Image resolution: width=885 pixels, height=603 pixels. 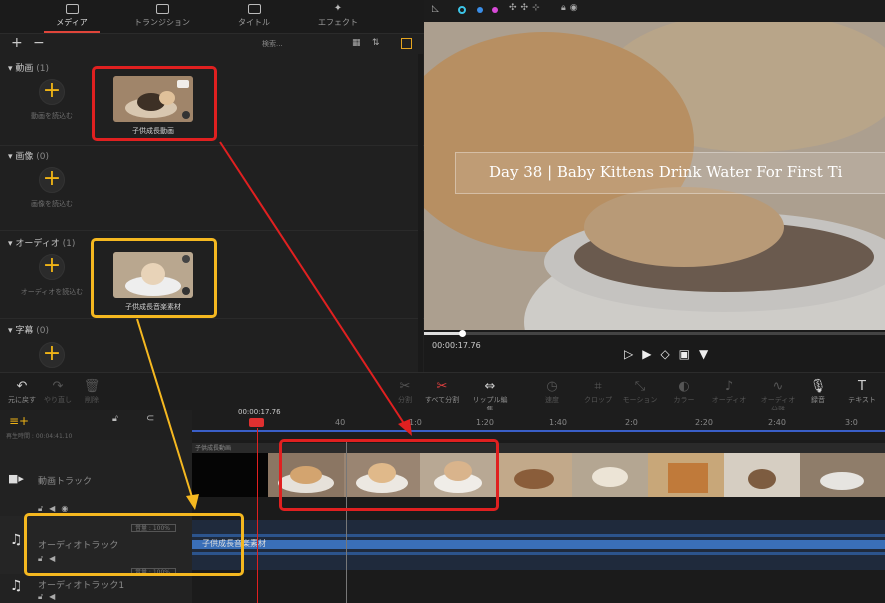 What do you see at coordinates (192, 502) in the screenshot?
I see `yellow-arrowhead` at bounding box center [192, 502].